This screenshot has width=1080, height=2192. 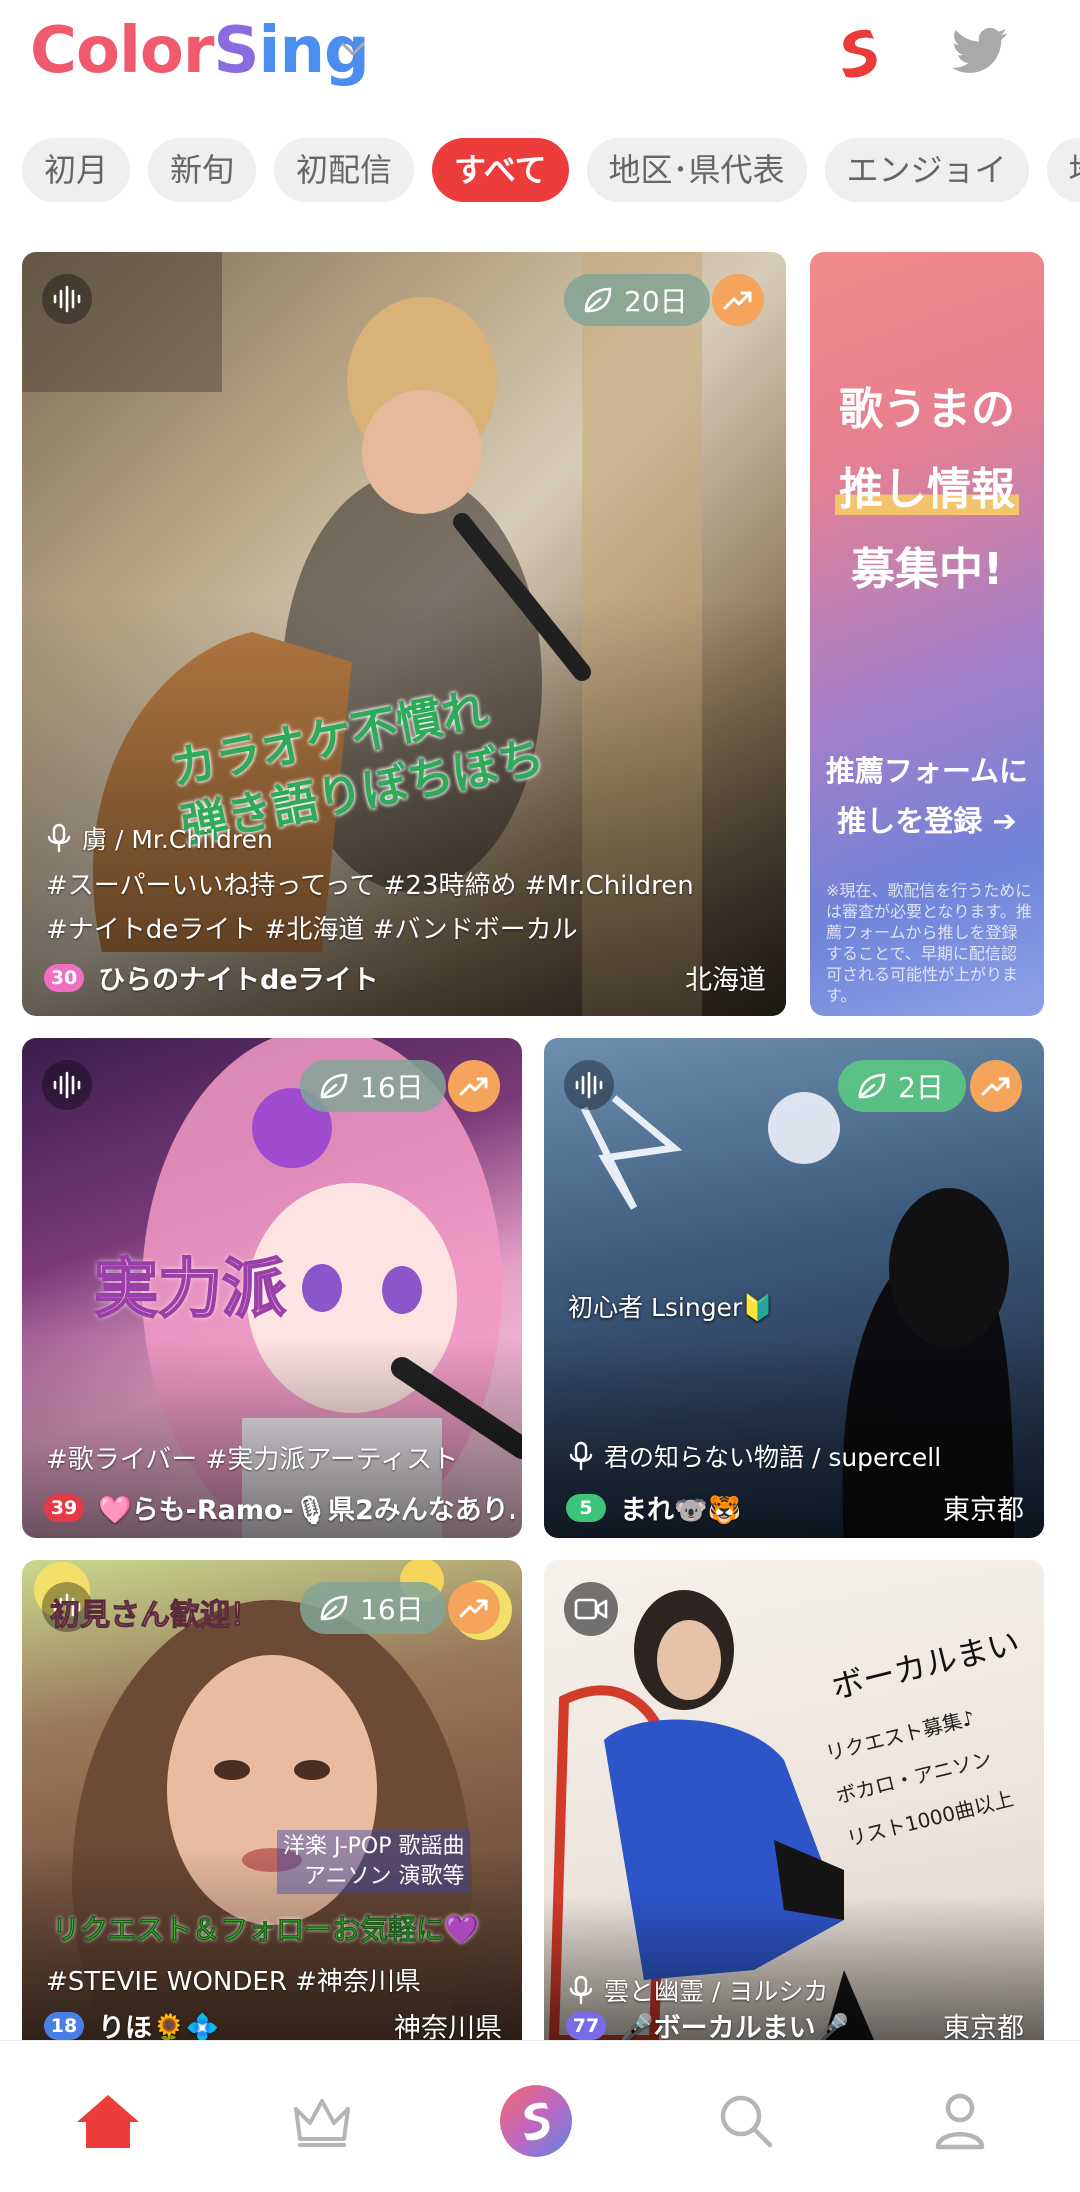 What do you see at coordinates (773, 1457) in the screenshot?
I see `song-title: 君の知らない物語 / supercell` at bounding box center [773, 1457].